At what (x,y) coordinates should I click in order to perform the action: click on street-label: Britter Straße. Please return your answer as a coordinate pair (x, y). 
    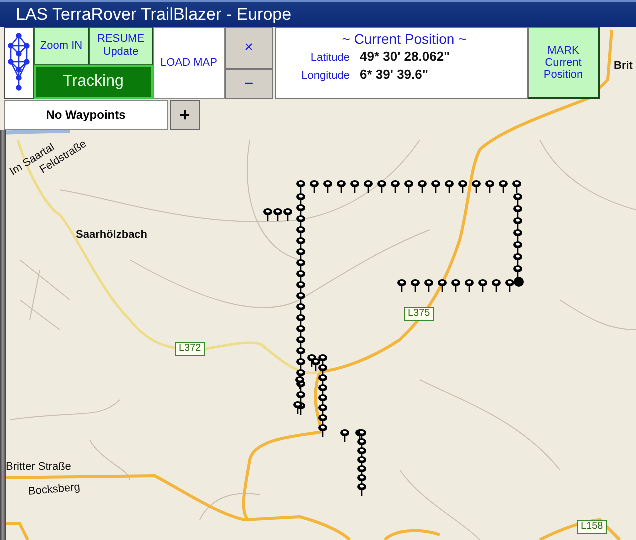
    Looking at the image, I should click on (39, 467).